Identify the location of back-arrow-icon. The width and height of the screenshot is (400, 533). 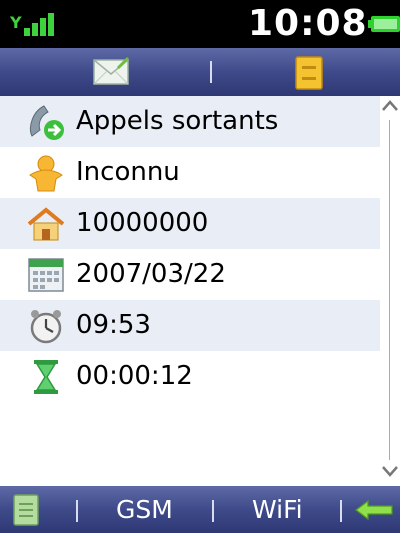
(374, 510).